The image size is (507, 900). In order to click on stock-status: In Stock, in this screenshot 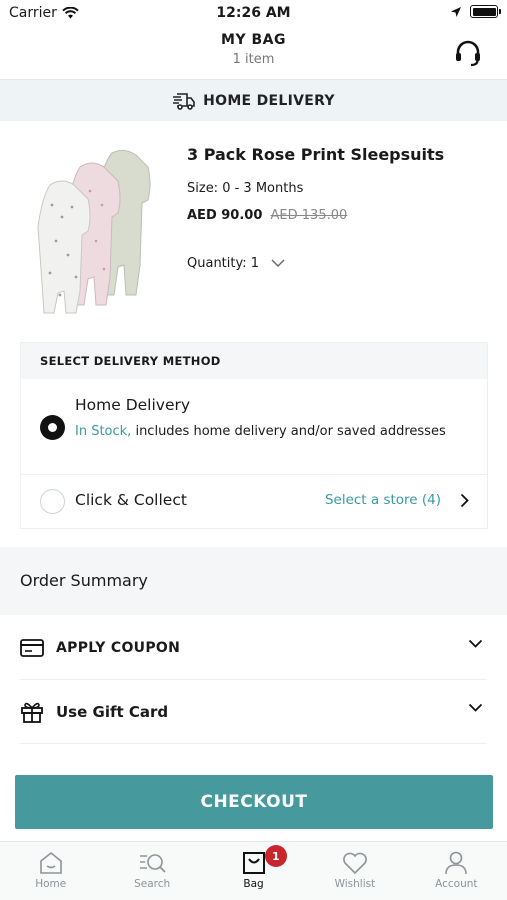, I will do `click(103, 431)`.